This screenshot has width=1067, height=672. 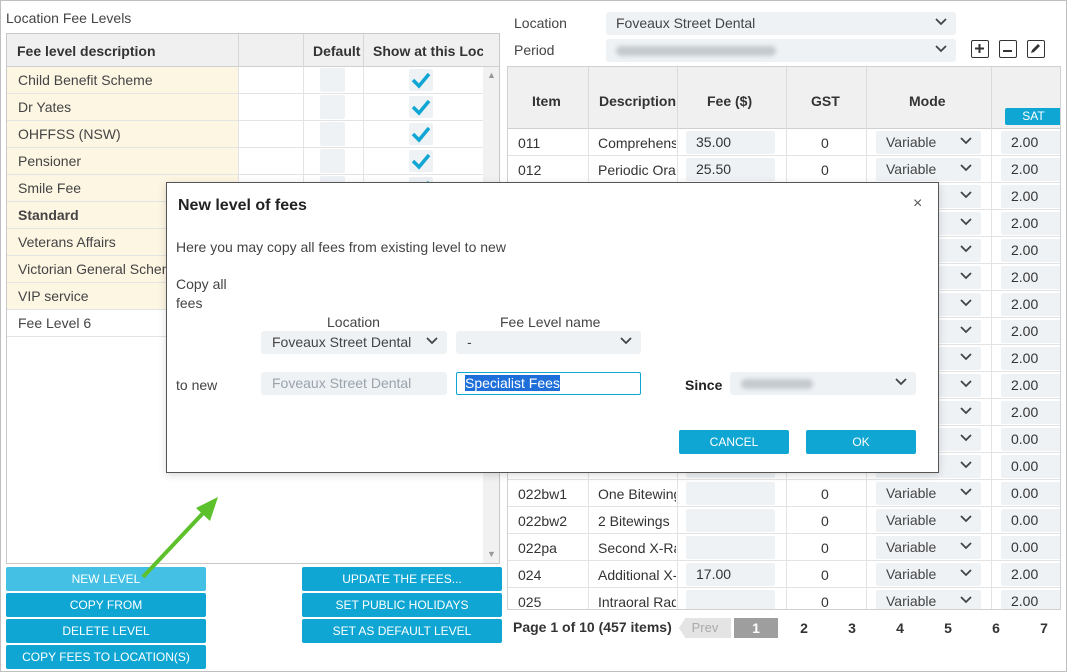 I want to click on fee-input: 35.00, so click(x=730, y=142).